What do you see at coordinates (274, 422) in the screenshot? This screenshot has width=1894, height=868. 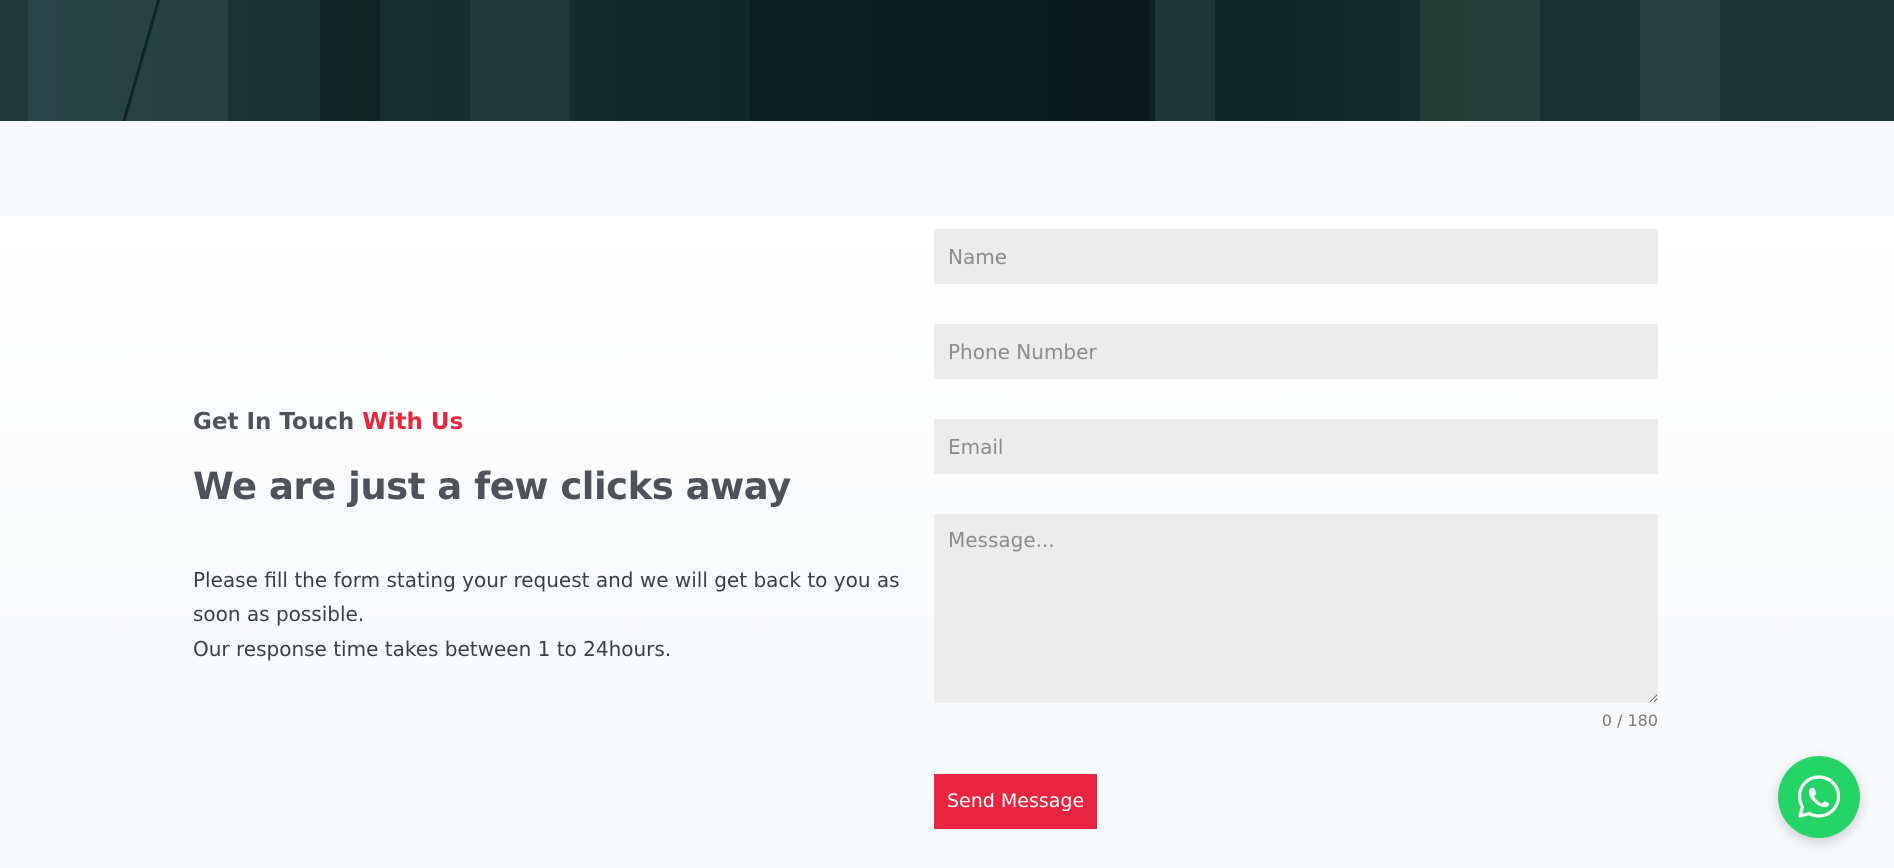 I see `eyebrow-text: Get In Touch` at bounding box center [274, 422].